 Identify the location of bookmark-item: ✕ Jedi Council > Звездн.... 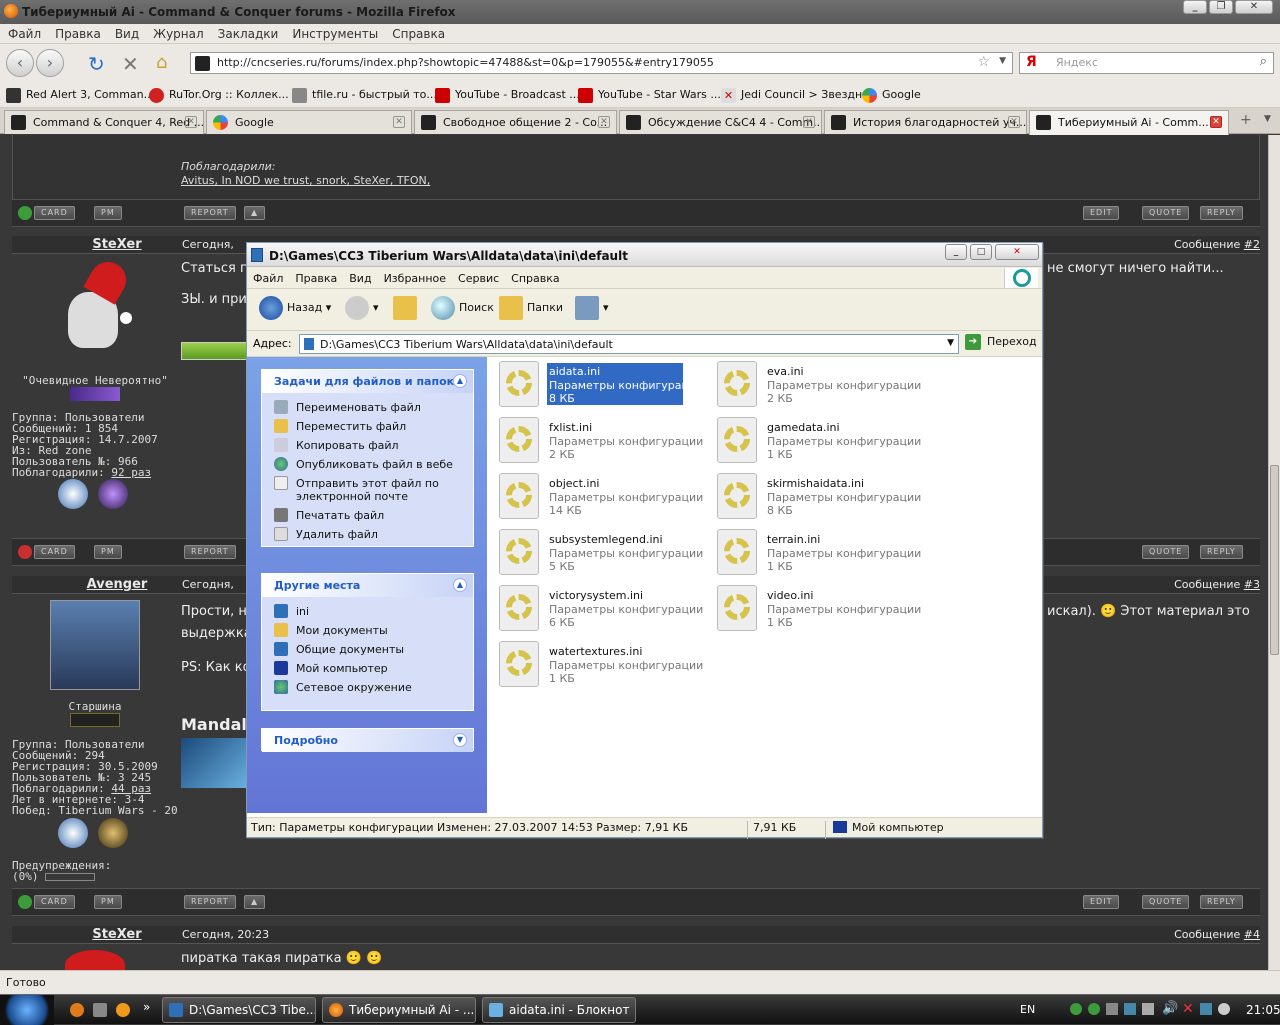
(797, 95).